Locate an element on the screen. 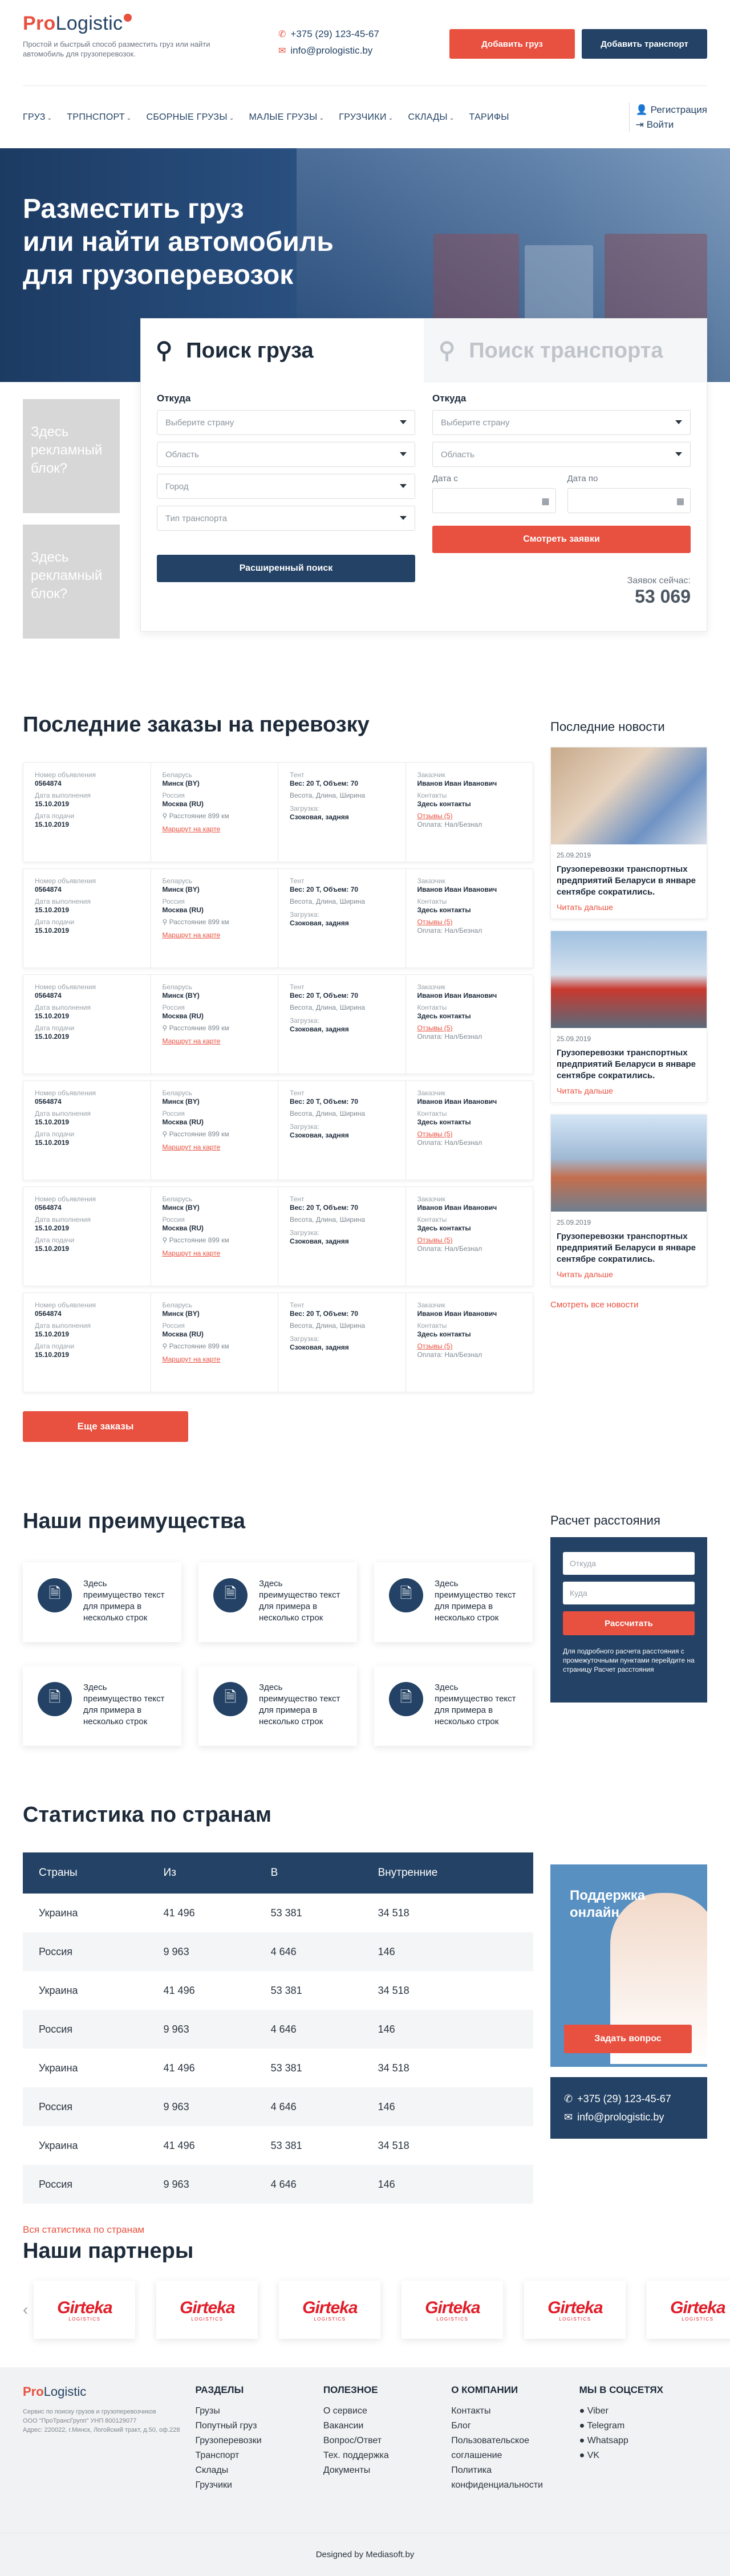  footer-link: Грузчики is located at coordinates (259, 2485).